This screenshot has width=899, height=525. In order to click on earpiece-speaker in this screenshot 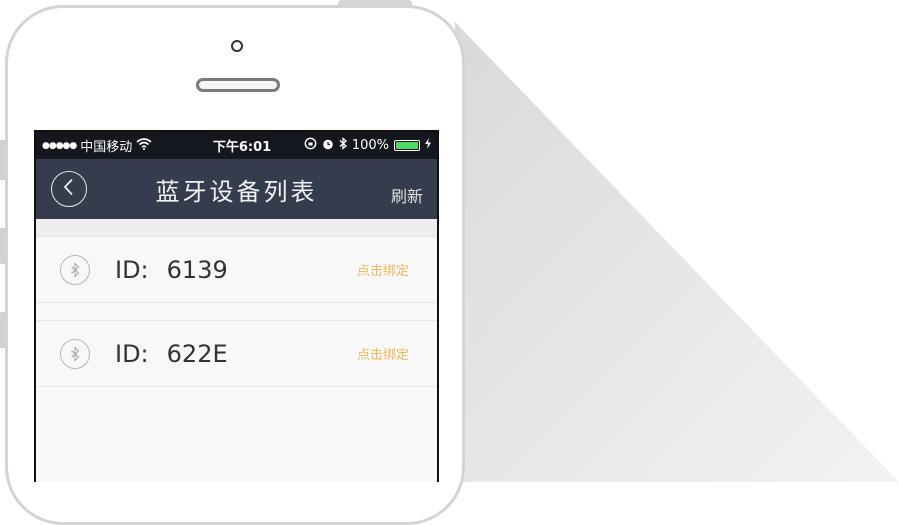, I will do `click(238, 85)`.